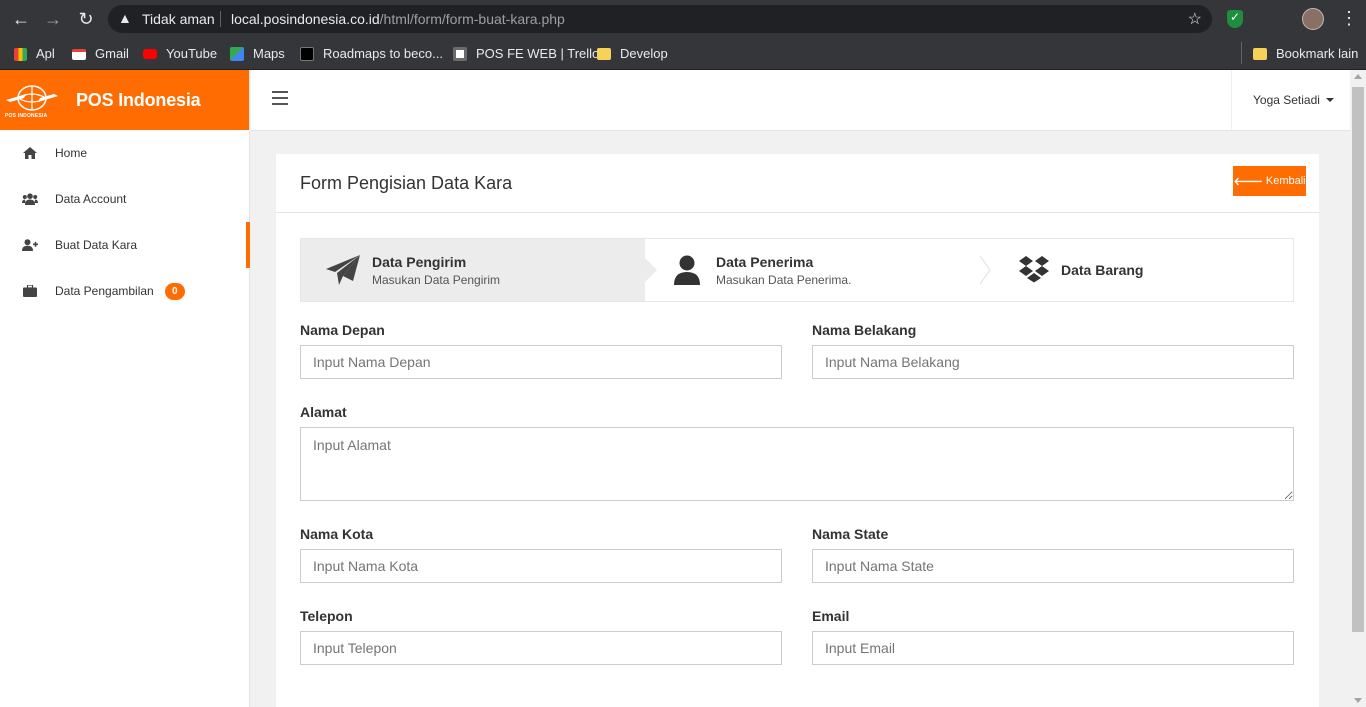  I want to click on top-navbar: Yoga Setiadi, so click(800, 100).